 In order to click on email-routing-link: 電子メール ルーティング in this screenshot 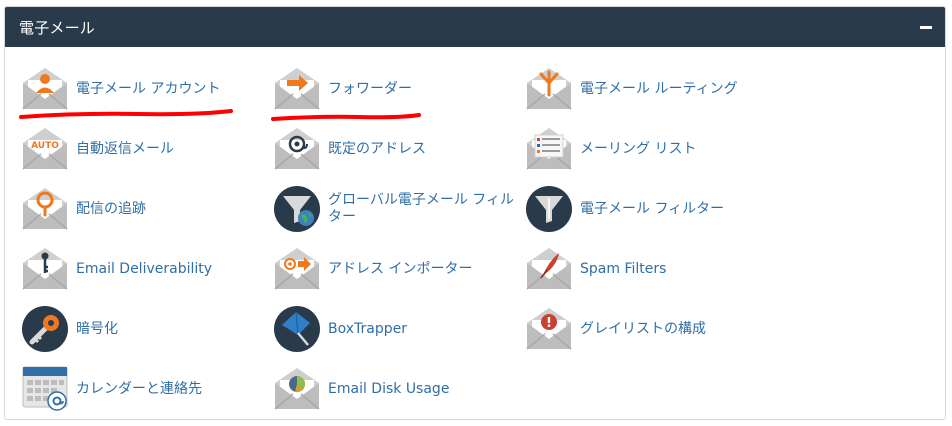, I will do `click(648, 89)`.